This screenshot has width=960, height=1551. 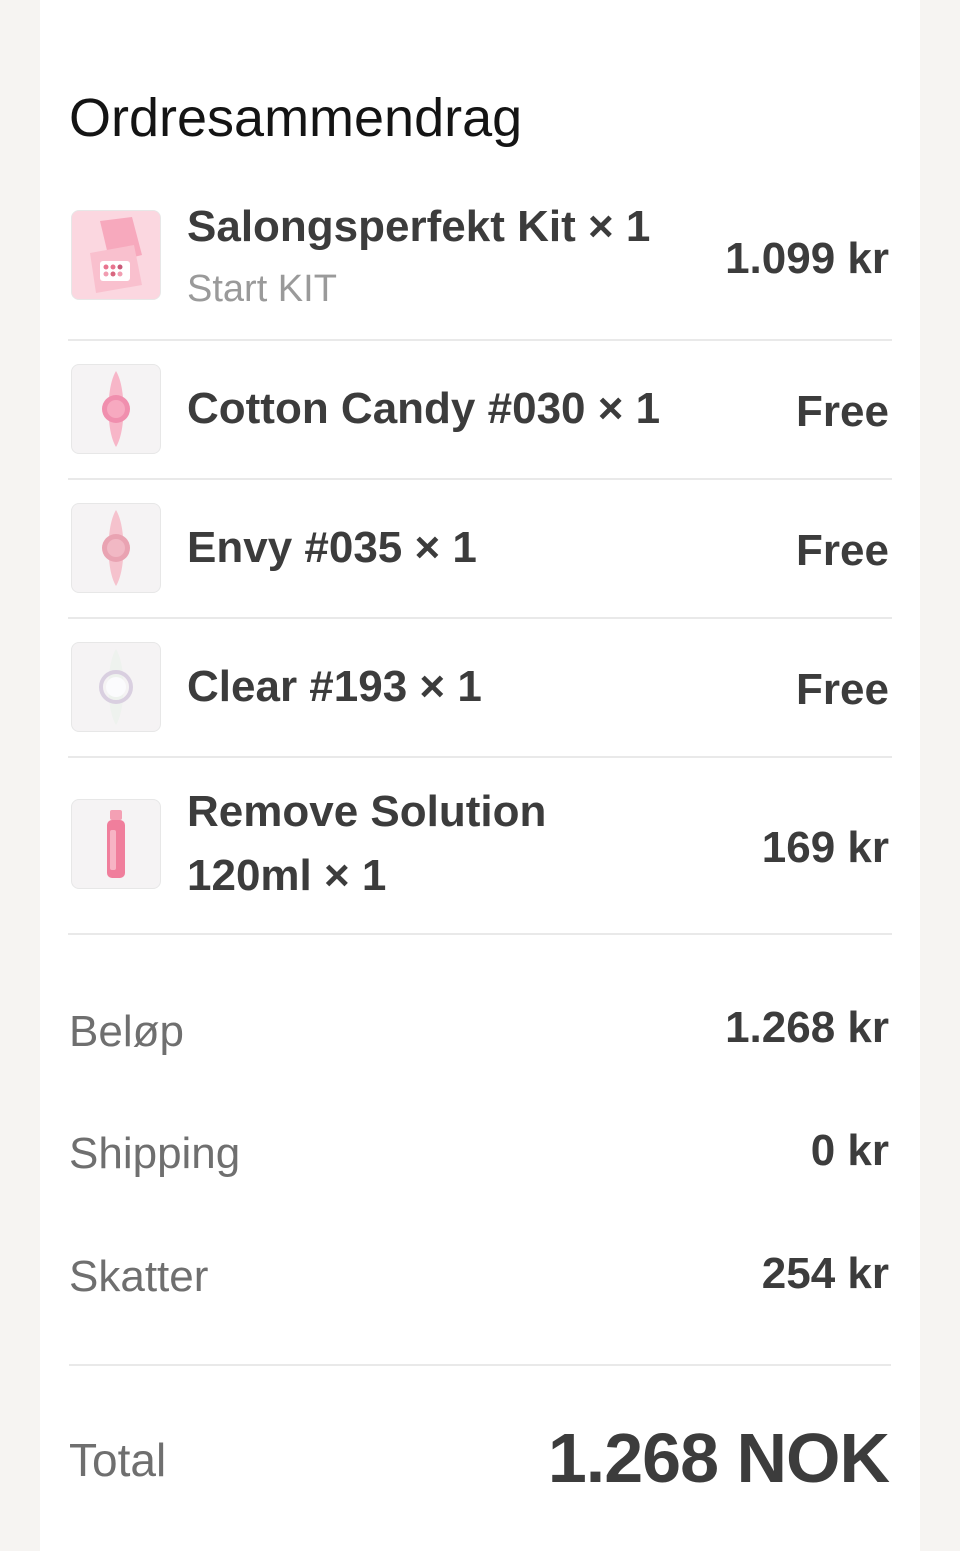 I want to click on item-name-line2: 120ml × 1, so click(x=287, y=875).